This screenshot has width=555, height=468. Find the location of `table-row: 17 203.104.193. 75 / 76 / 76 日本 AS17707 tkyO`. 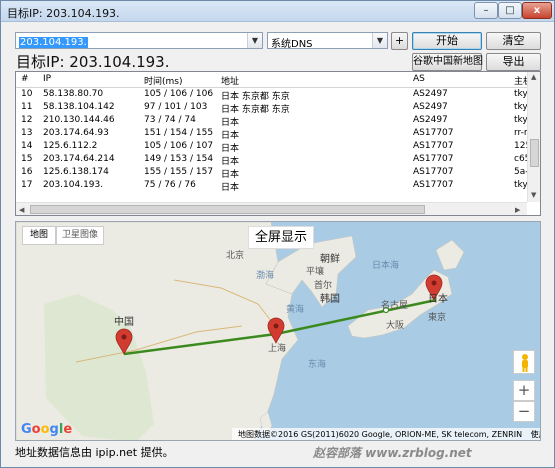

table-row: 17 203.104.193. 75 / 76 / 76 日本 AS17707 tkyO is located at coordinates (275, 186).